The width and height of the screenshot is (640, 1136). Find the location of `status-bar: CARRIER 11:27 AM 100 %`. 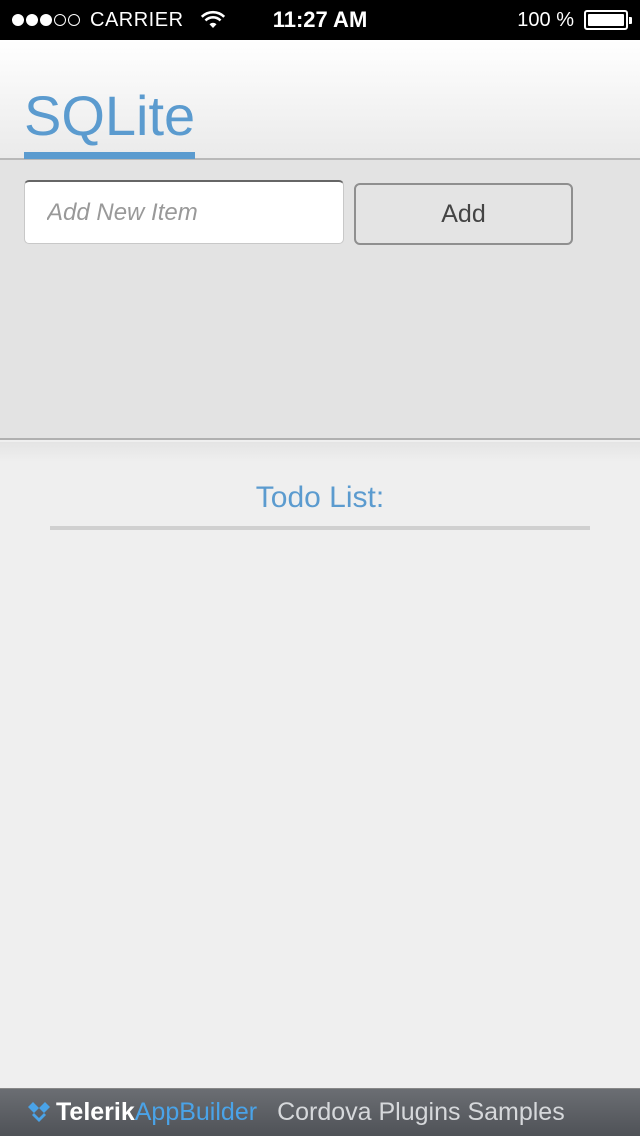

status-bar: CARRIER 11:27 AM 100 % is located at coordinates (320, 20).